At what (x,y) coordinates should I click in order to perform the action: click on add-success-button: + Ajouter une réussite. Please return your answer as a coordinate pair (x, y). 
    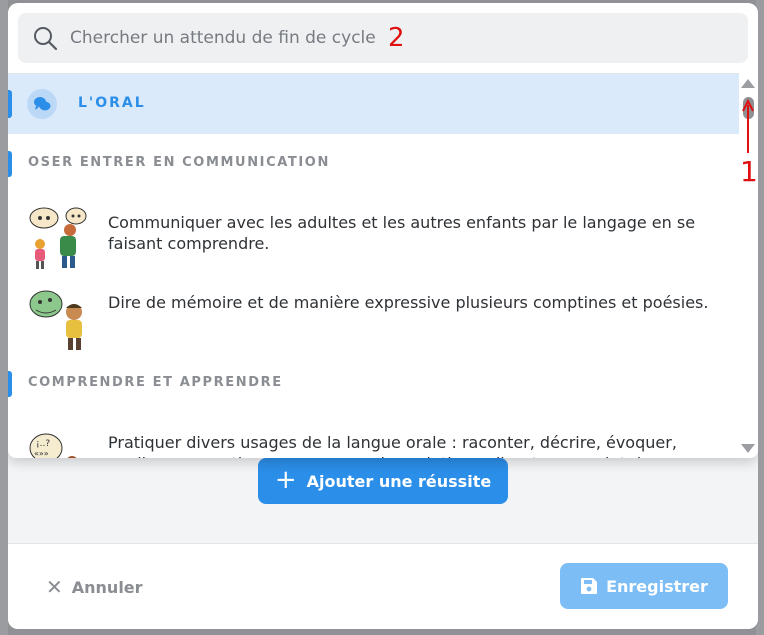
    Looking at the image, I should click on (383, 481).